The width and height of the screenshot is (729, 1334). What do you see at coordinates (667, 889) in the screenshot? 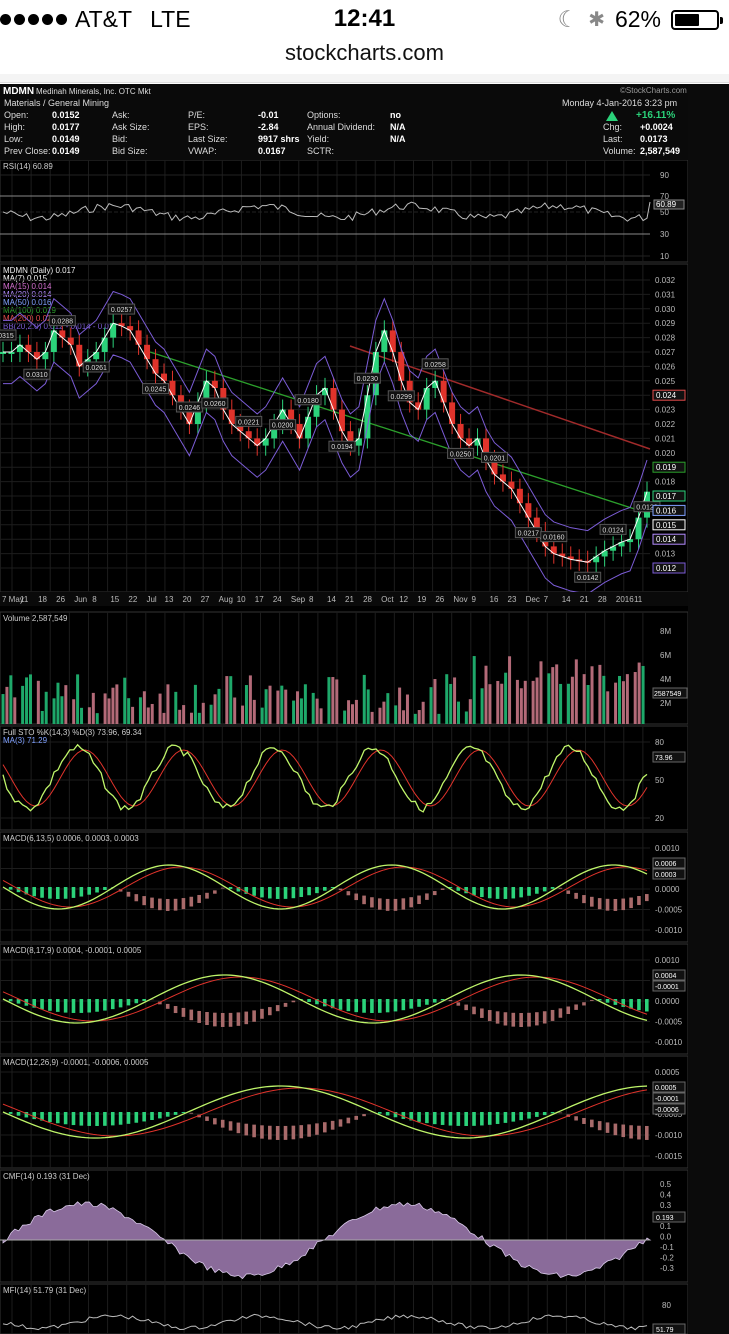
I see `macd1-panel-tick: 0.0000` at bounding box center [667, 889].